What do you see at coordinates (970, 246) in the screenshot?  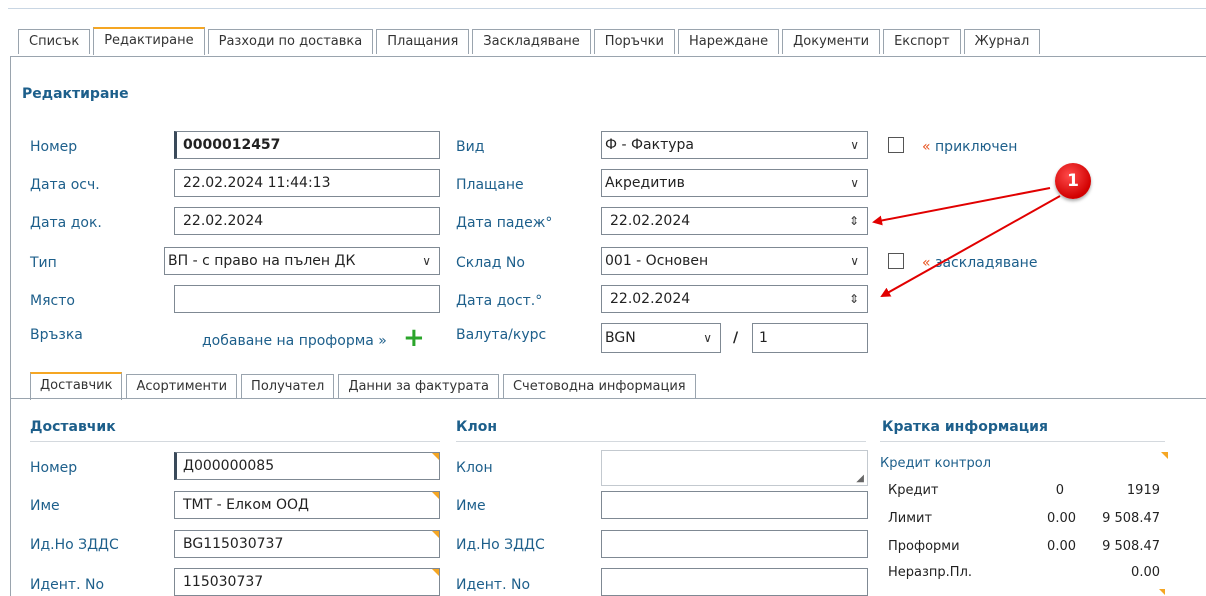 I see `callout-arrow-delivery-date` at bounding box center [970, 246].